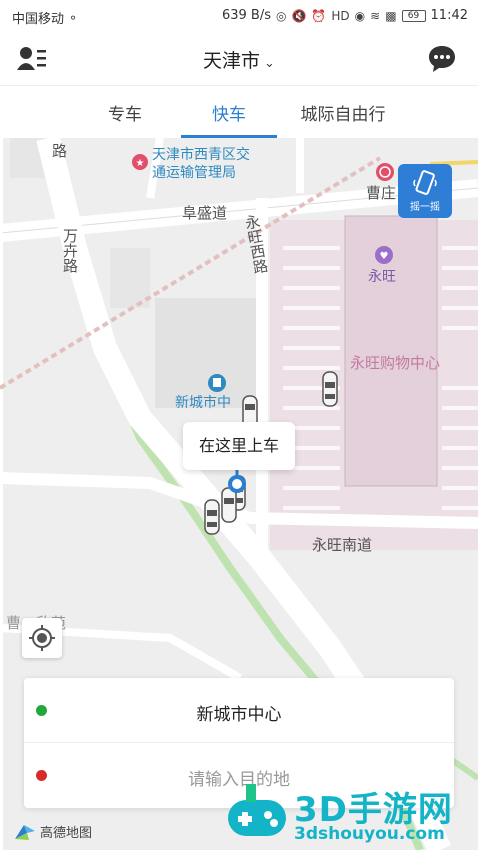  Describe the element at coordinates (125, 112) in the screenshot. I see `tab-premium: 专车` at that location.